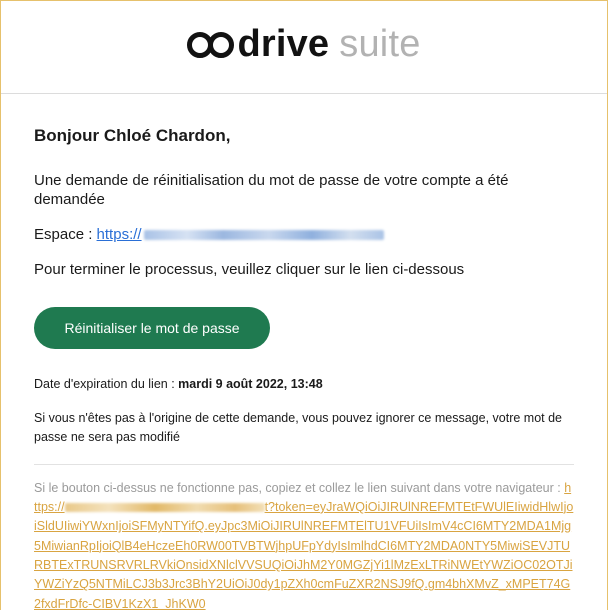 The image size is (610, 610). Describe the element at coordinates (132, 135) in the screenshot. I see `greeting: Bonjour Chloé Chardon,` at that location.